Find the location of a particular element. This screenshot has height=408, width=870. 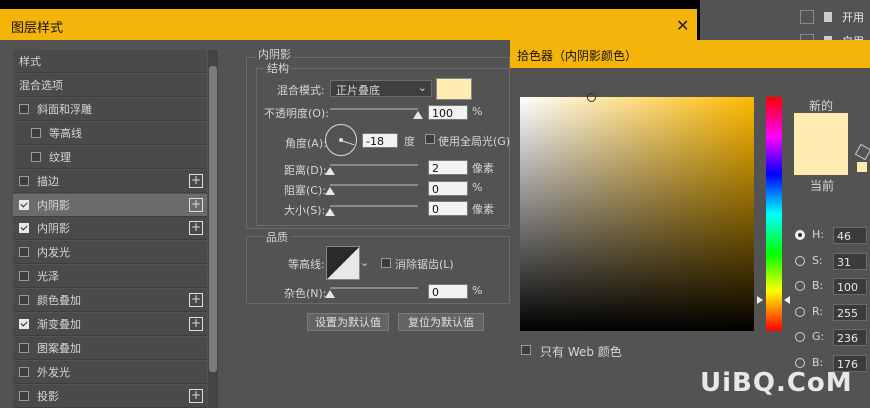

color-picker-title-bar: 拾色器（内阴影颜色） is located at coordinates (690, 54).